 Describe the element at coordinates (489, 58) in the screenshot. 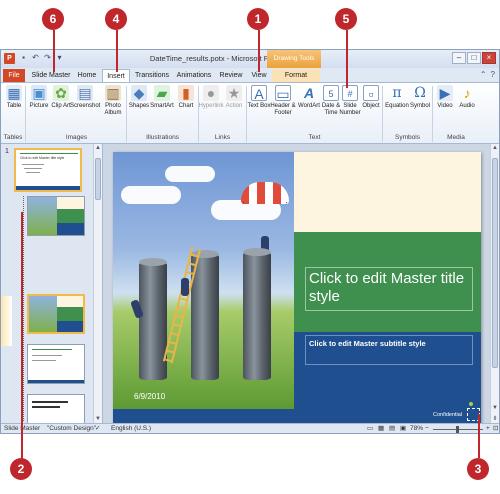

I see `close-icon: ×` at that location.